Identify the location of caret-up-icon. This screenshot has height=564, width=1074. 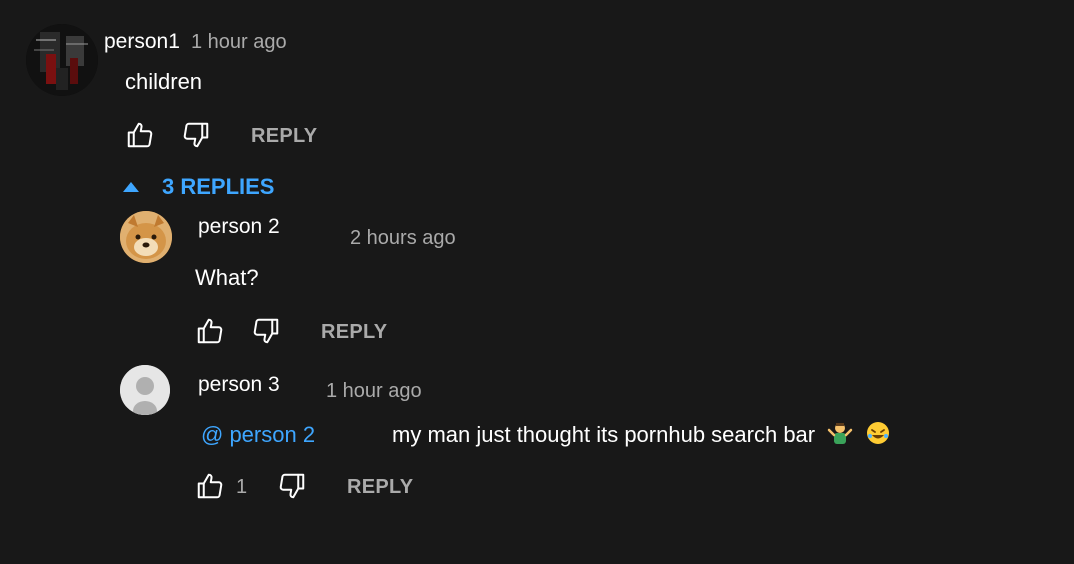
(131, 187).